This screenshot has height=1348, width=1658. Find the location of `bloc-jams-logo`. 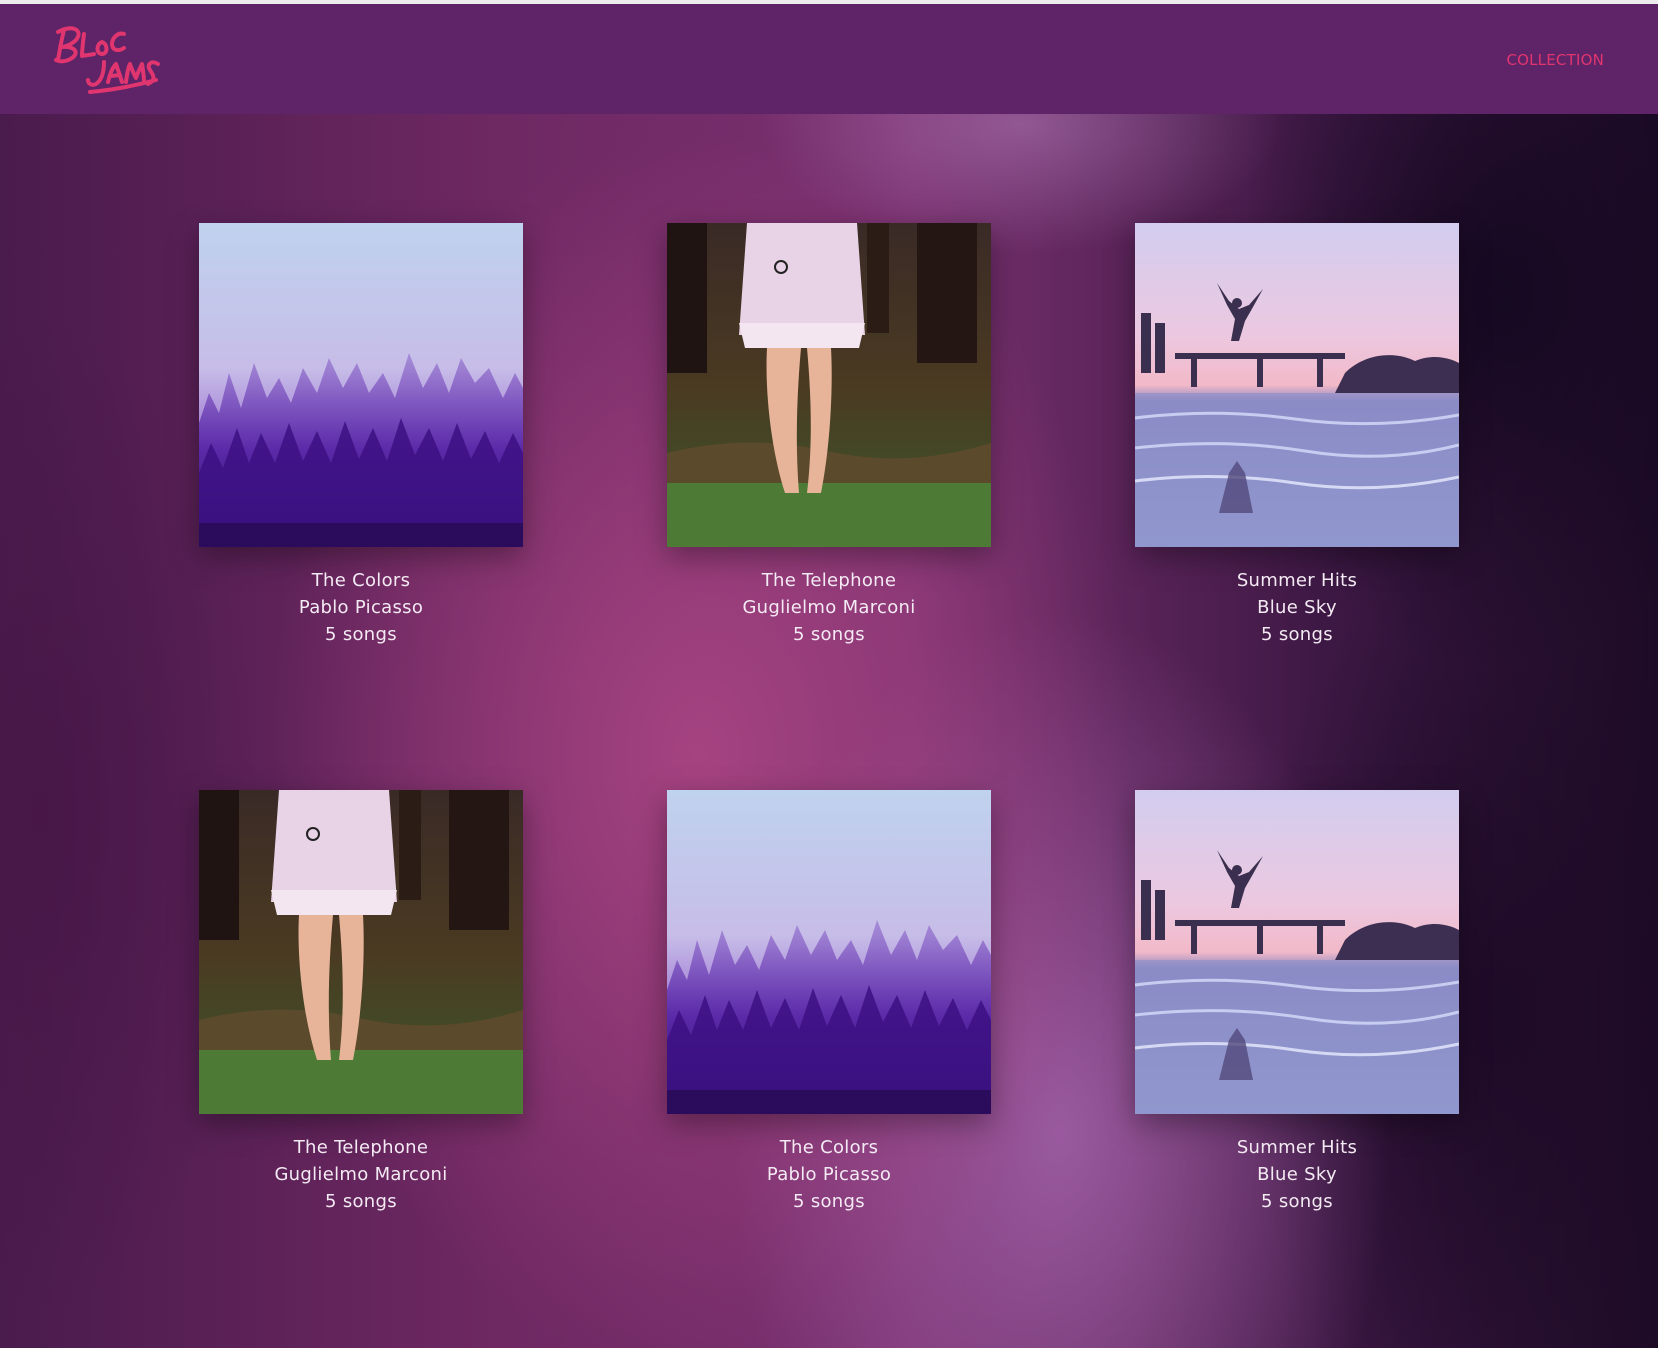

bloc-jams-logo is located at coordinates (106, 60).